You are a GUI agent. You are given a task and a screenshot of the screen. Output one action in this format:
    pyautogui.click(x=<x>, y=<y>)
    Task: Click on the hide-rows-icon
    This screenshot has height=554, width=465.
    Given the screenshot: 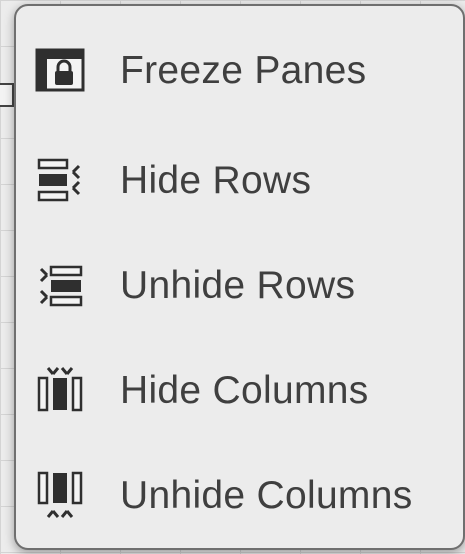 What is the action you would take?
    pyautogui.click(x=60, y=181)
    